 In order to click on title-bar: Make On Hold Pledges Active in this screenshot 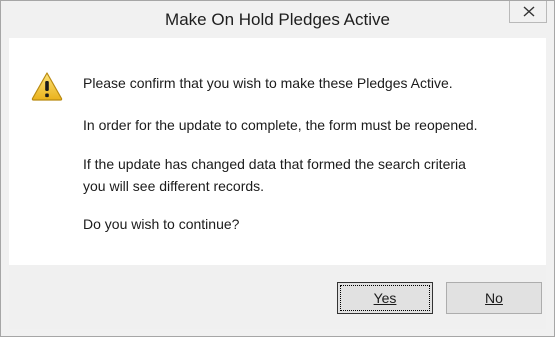, I will do `click(277, 19)`.